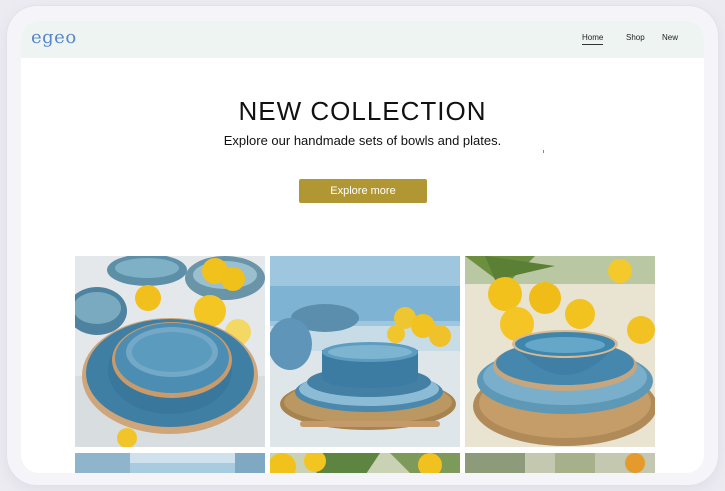  I want to click on photo-lemon-branch-image, so click(365, 463).